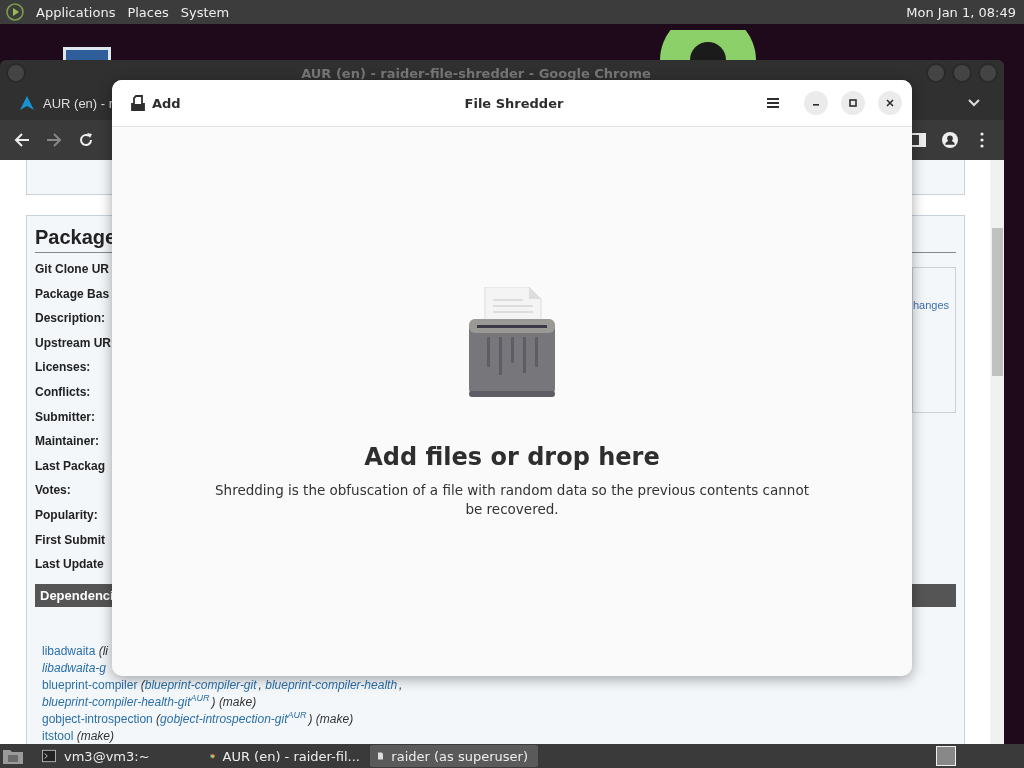 Image resolution: width=1024 pixels, height=768 pixels. What do you see at coordinates (13, 756) in the screenshot?
I see `folder-icon` at bounding box center [13, 756].